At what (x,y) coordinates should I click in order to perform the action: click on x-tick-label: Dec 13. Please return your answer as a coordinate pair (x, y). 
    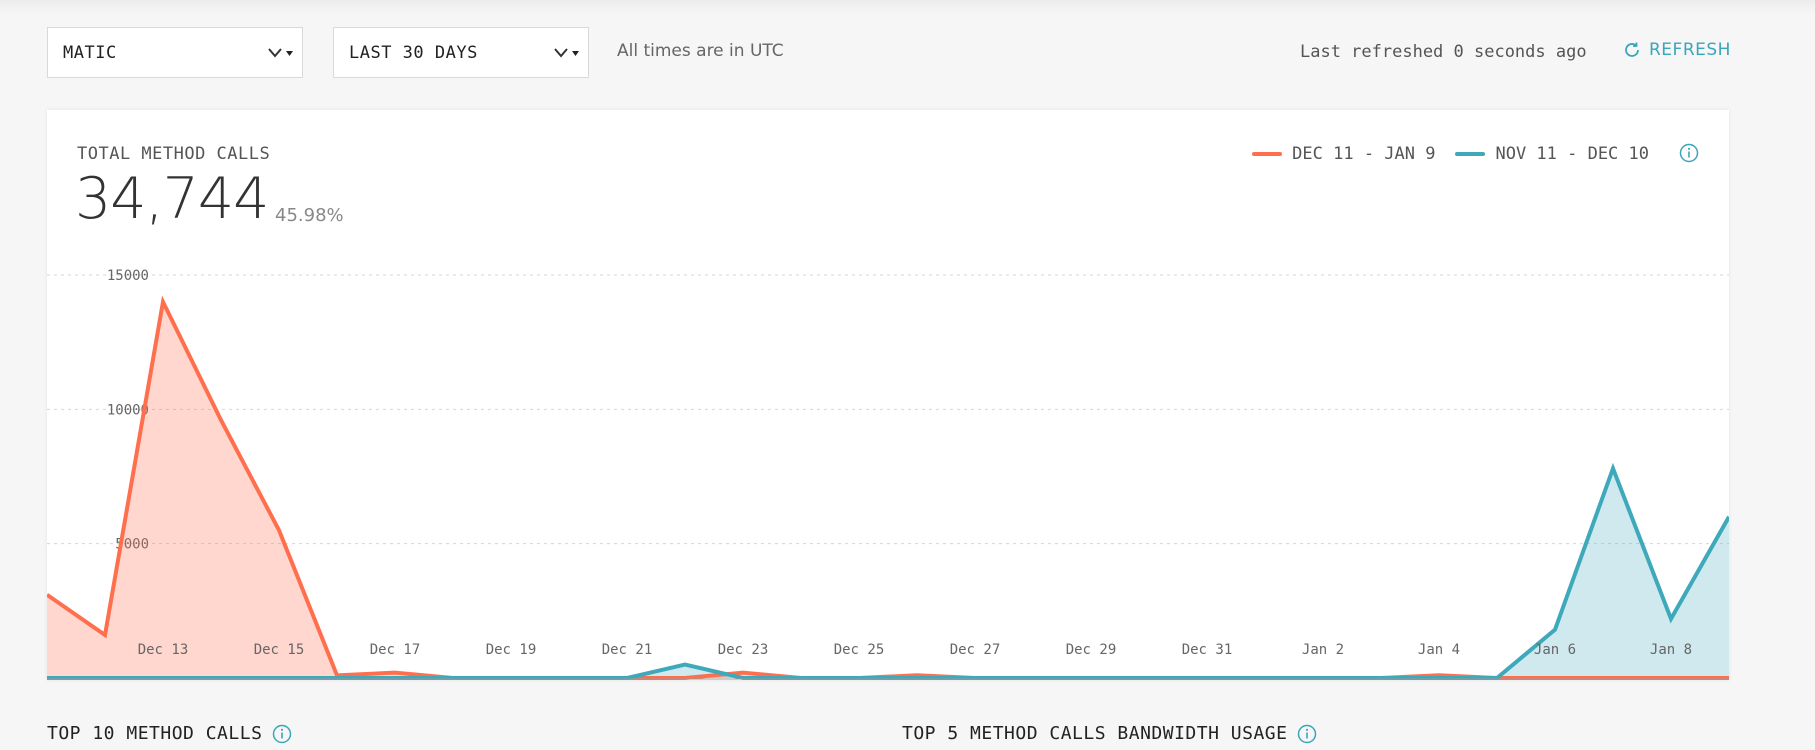
    Looking at the image, I should click on (163, 650).